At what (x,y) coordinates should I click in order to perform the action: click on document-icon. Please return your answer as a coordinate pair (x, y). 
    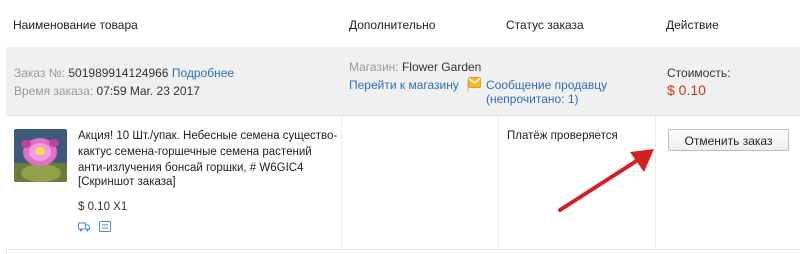
    Looking at the image, I should click on (105, 226).